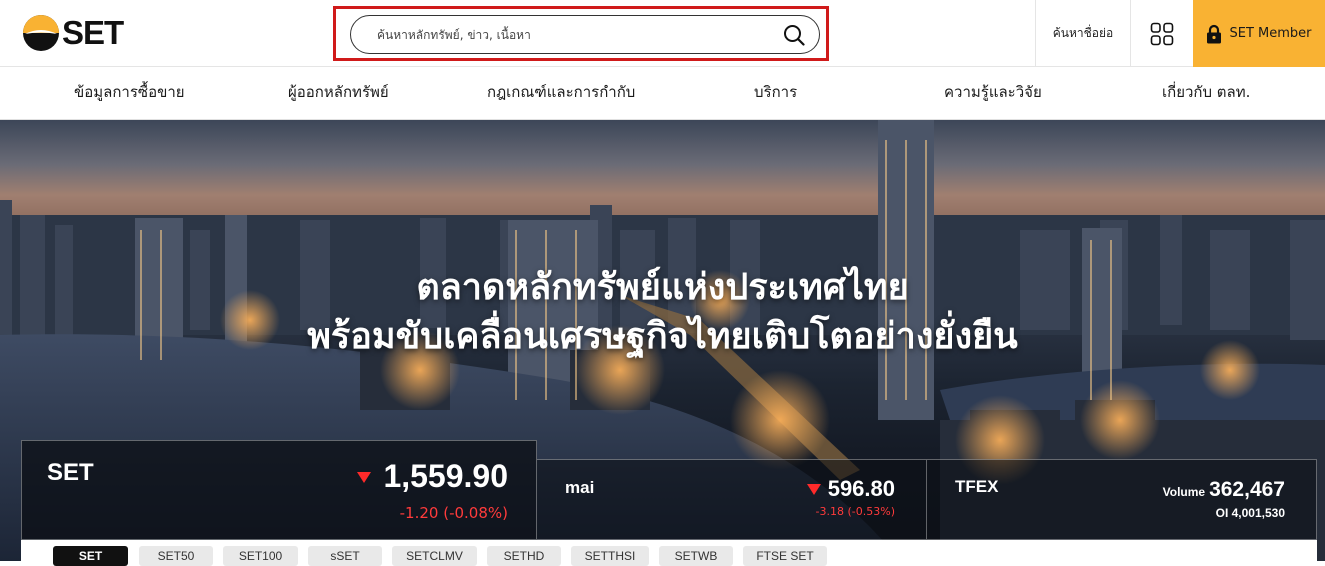  I want to click on search-icon, so click(794, 35).